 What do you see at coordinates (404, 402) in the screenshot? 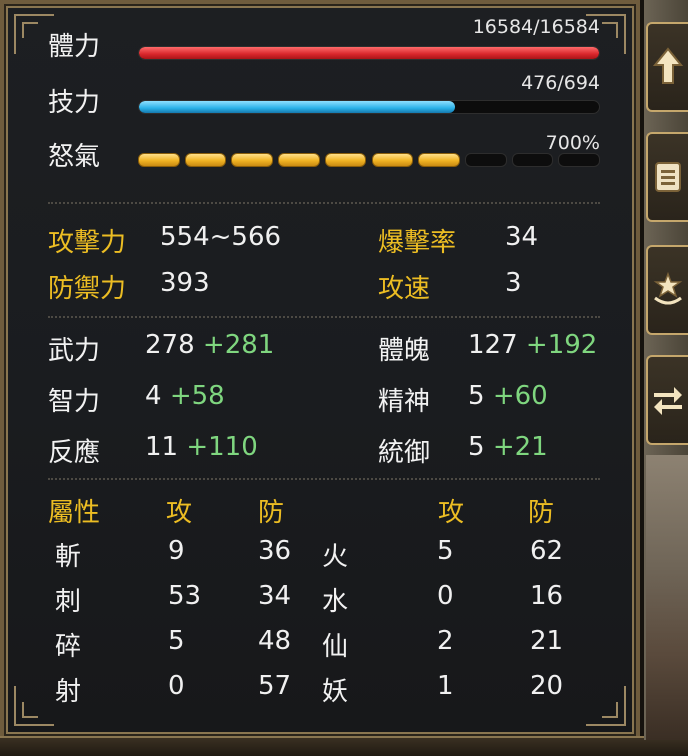
I see `attr-label: 精神` at bounding box center [404, 402].